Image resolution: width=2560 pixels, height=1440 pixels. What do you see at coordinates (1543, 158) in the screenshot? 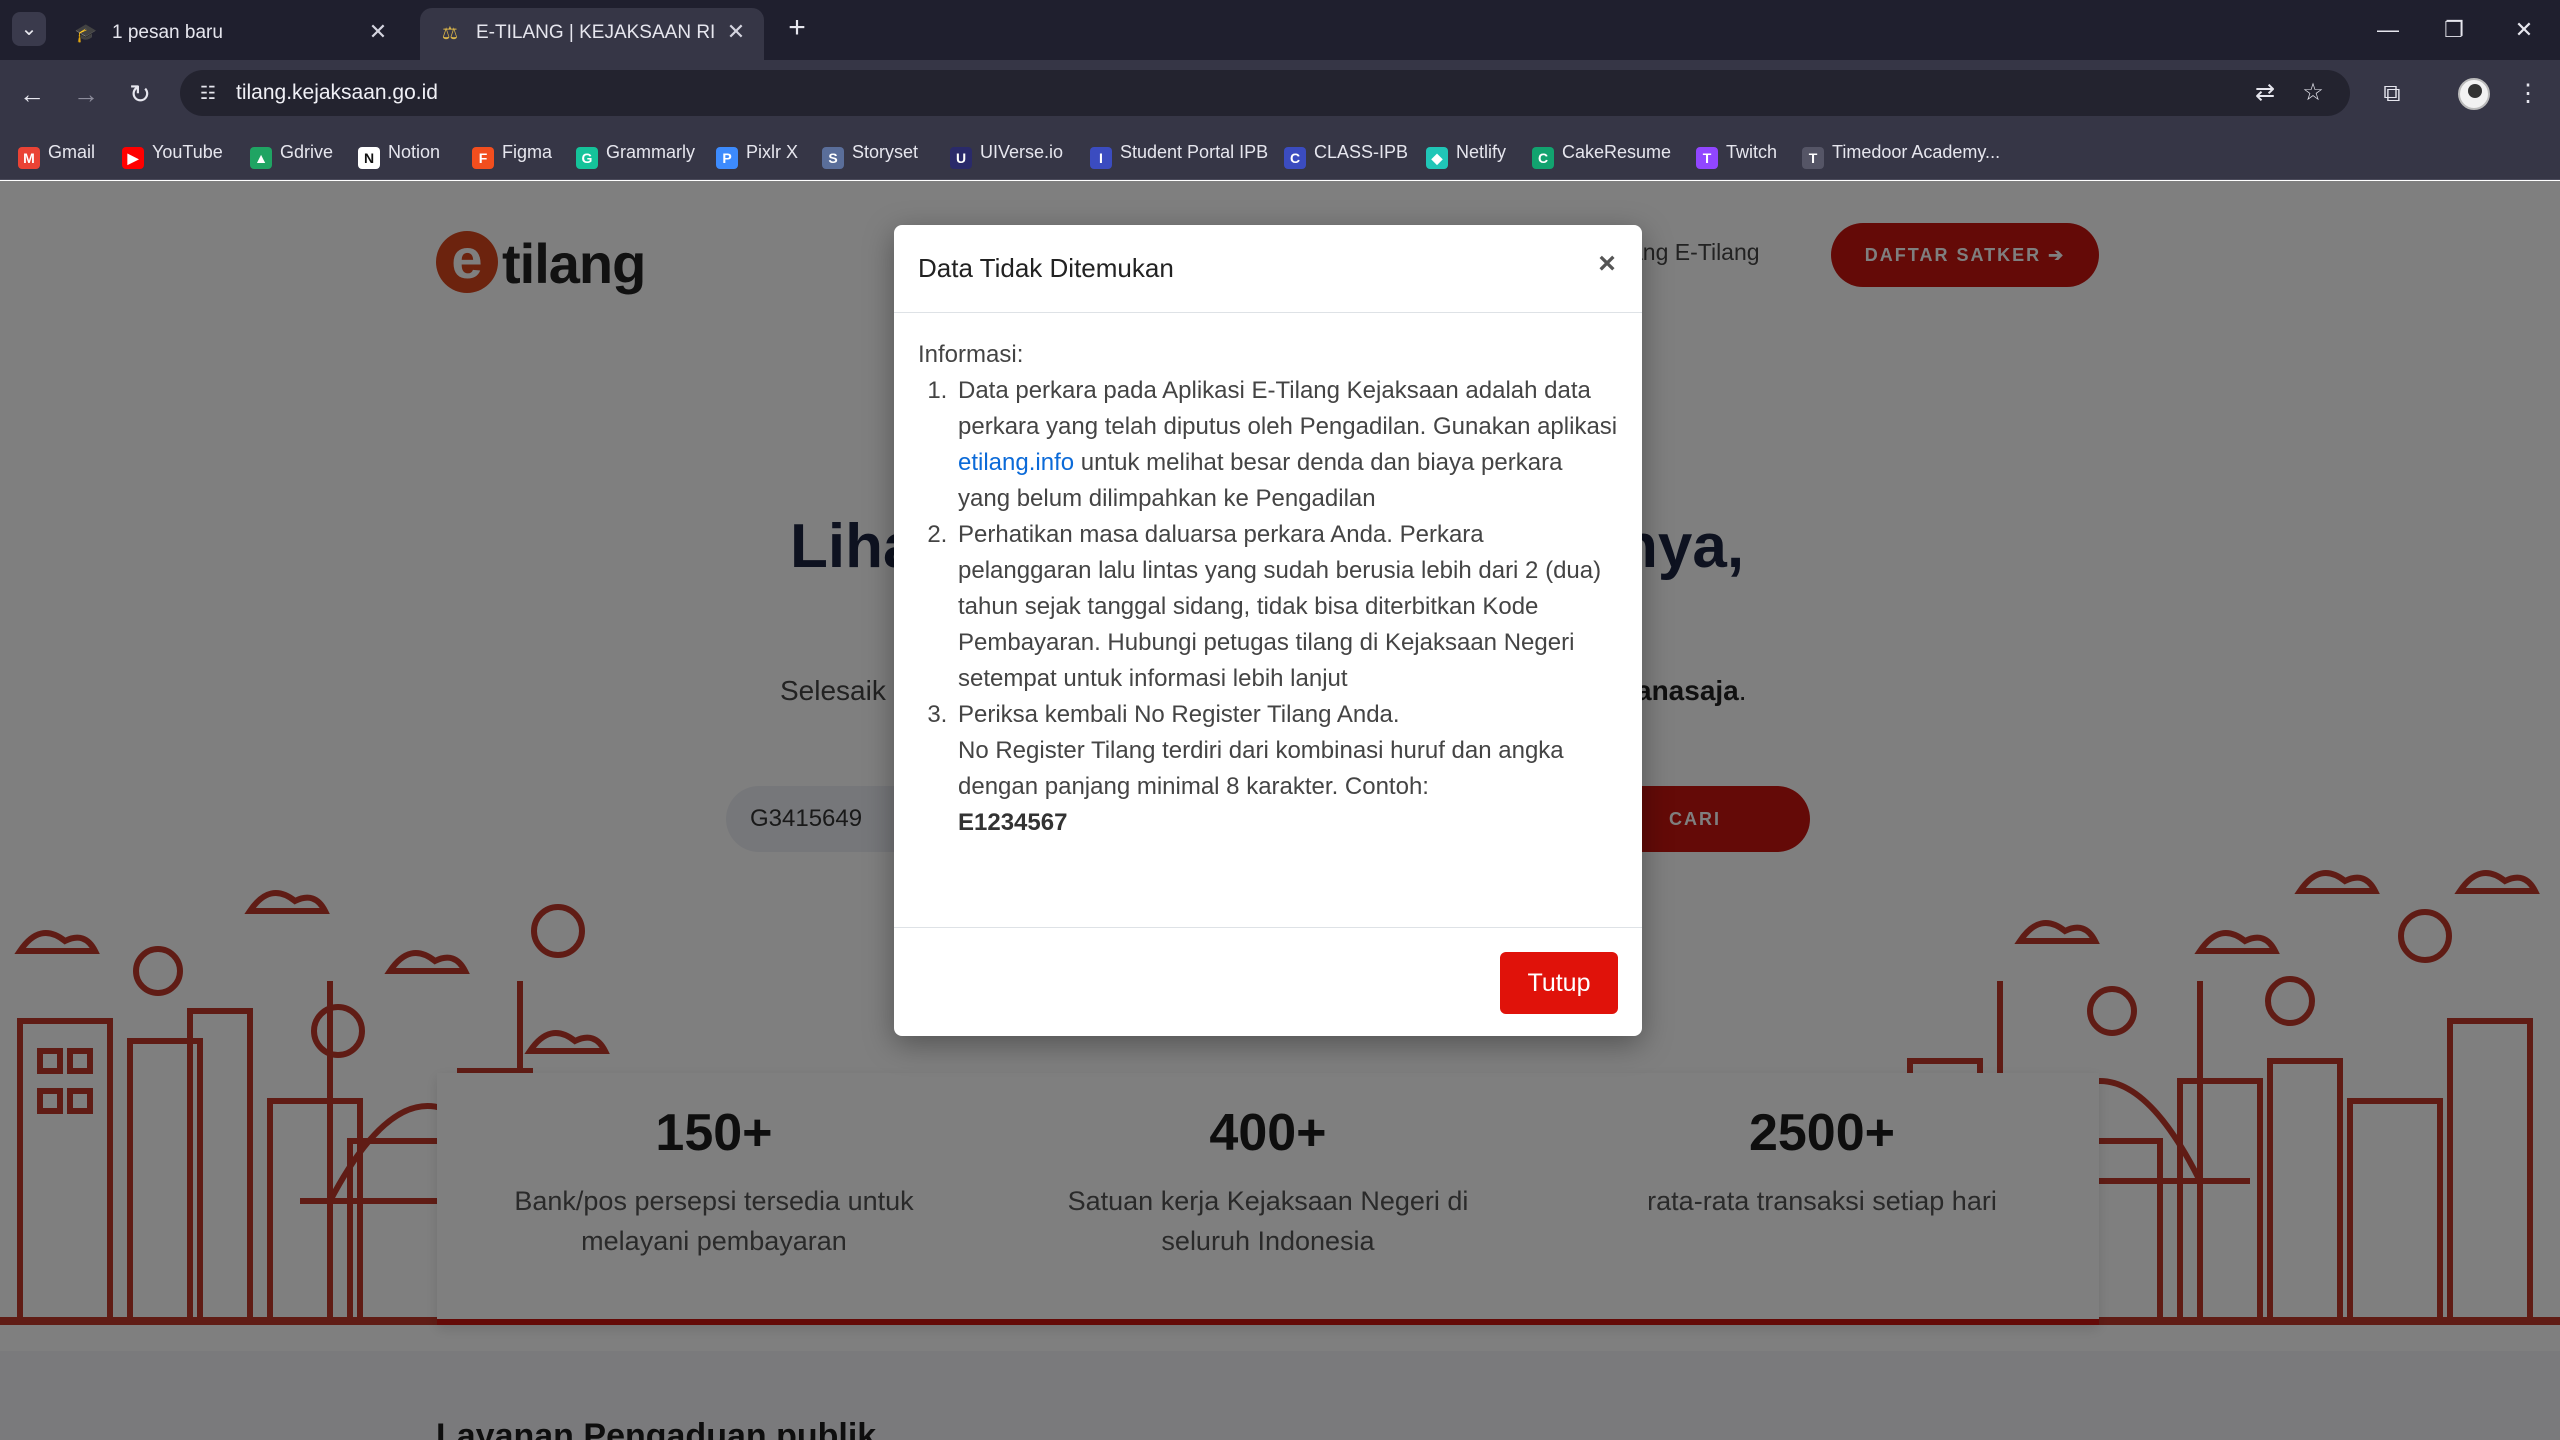
I see `cakeresume-icon: C` at bounding box center [1543, 158].